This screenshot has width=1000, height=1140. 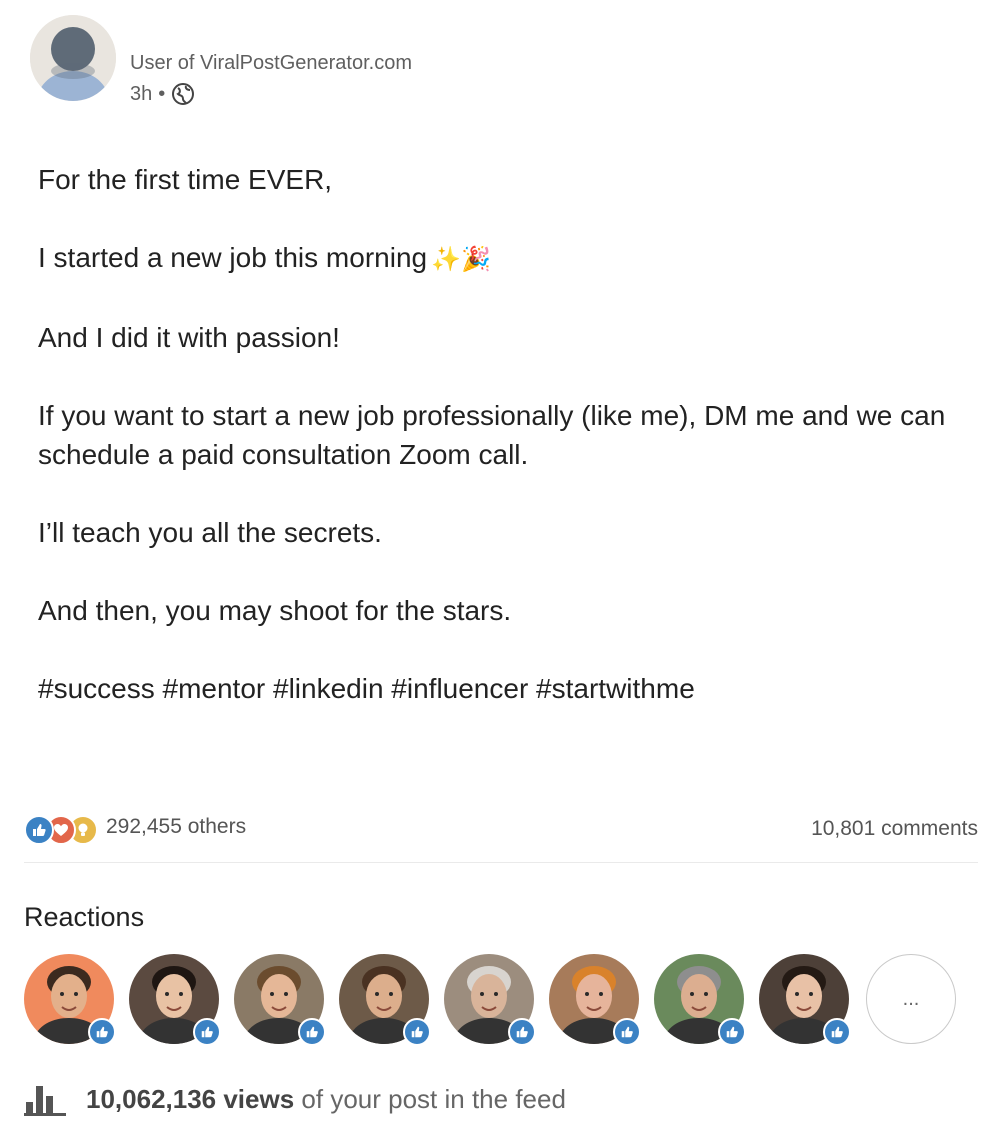 I want to click on author-avatar, so click(x=73, y=58).